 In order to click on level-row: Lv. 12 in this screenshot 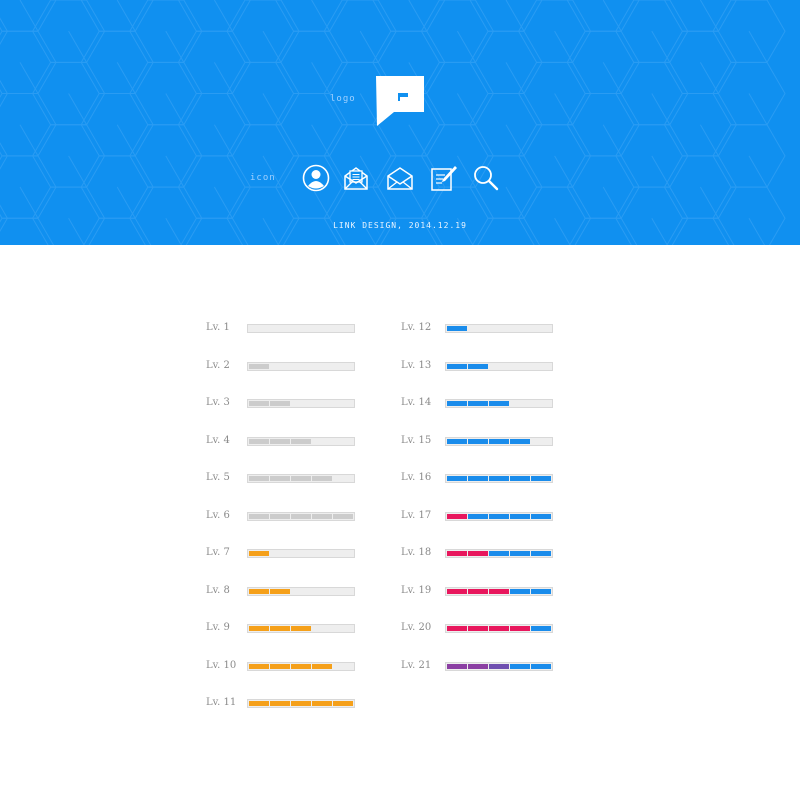, I will do `click(481, 328)`.